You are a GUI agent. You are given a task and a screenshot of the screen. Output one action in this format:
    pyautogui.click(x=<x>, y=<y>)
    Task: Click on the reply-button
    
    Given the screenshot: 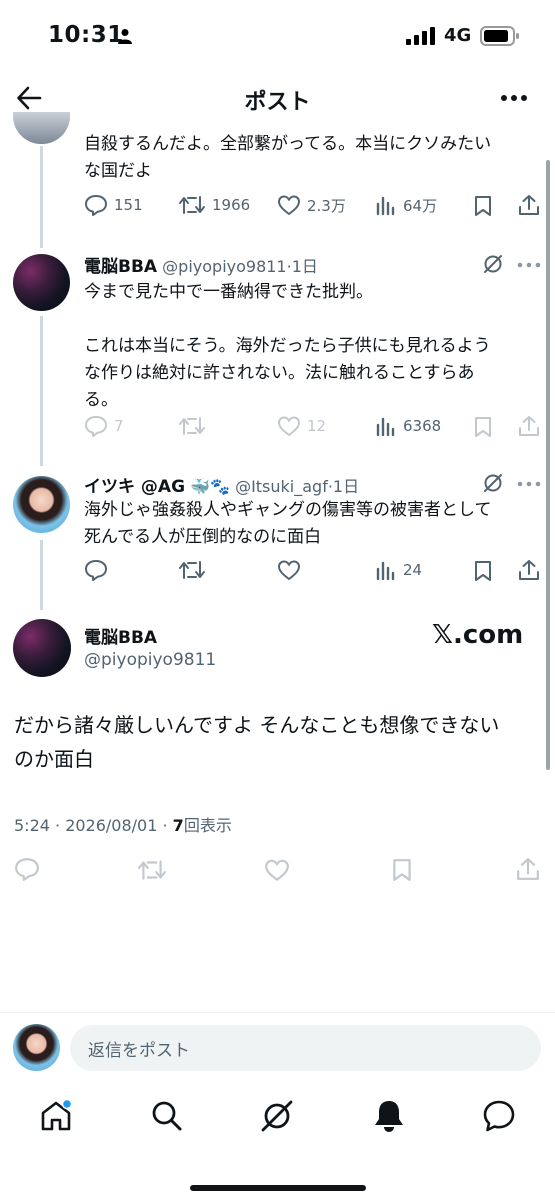 What is the action you would take?
    pyautogui.click(x=96, y=570)
    